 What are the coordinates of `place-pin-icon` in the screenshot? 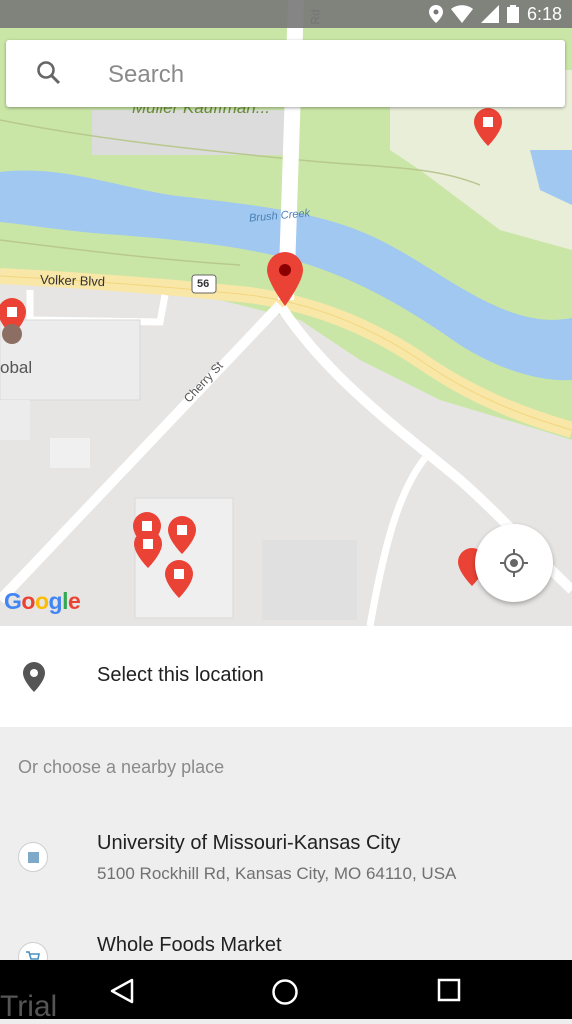 It's located at (34, 677).